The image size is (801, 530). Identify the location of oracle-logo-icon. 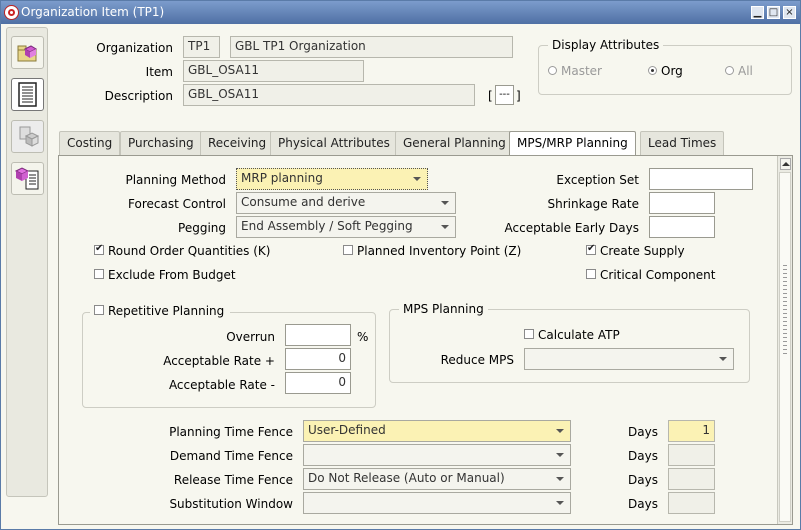
(11, 12).